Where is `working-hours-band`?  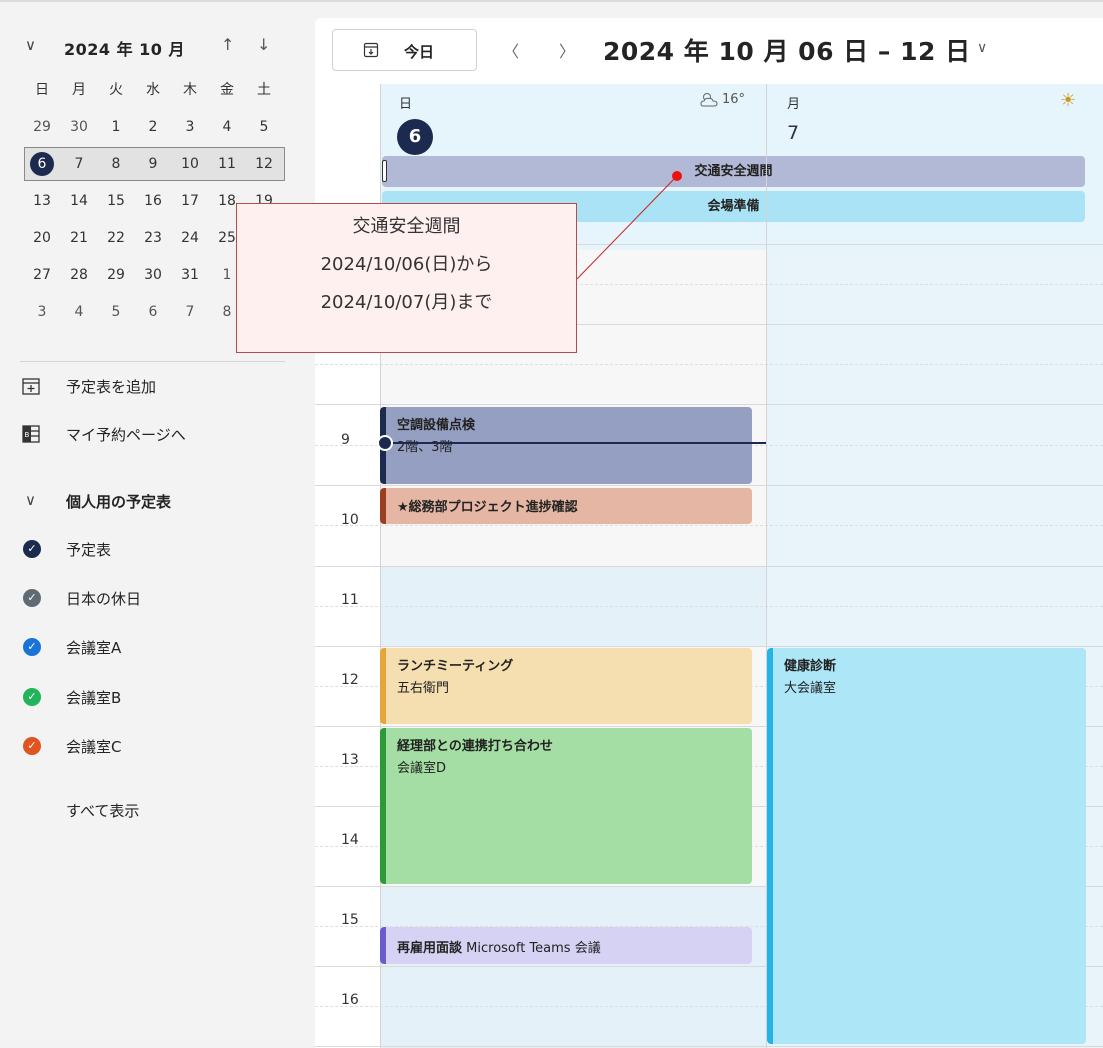 working-hours-band is located at coordinates (573, 967).